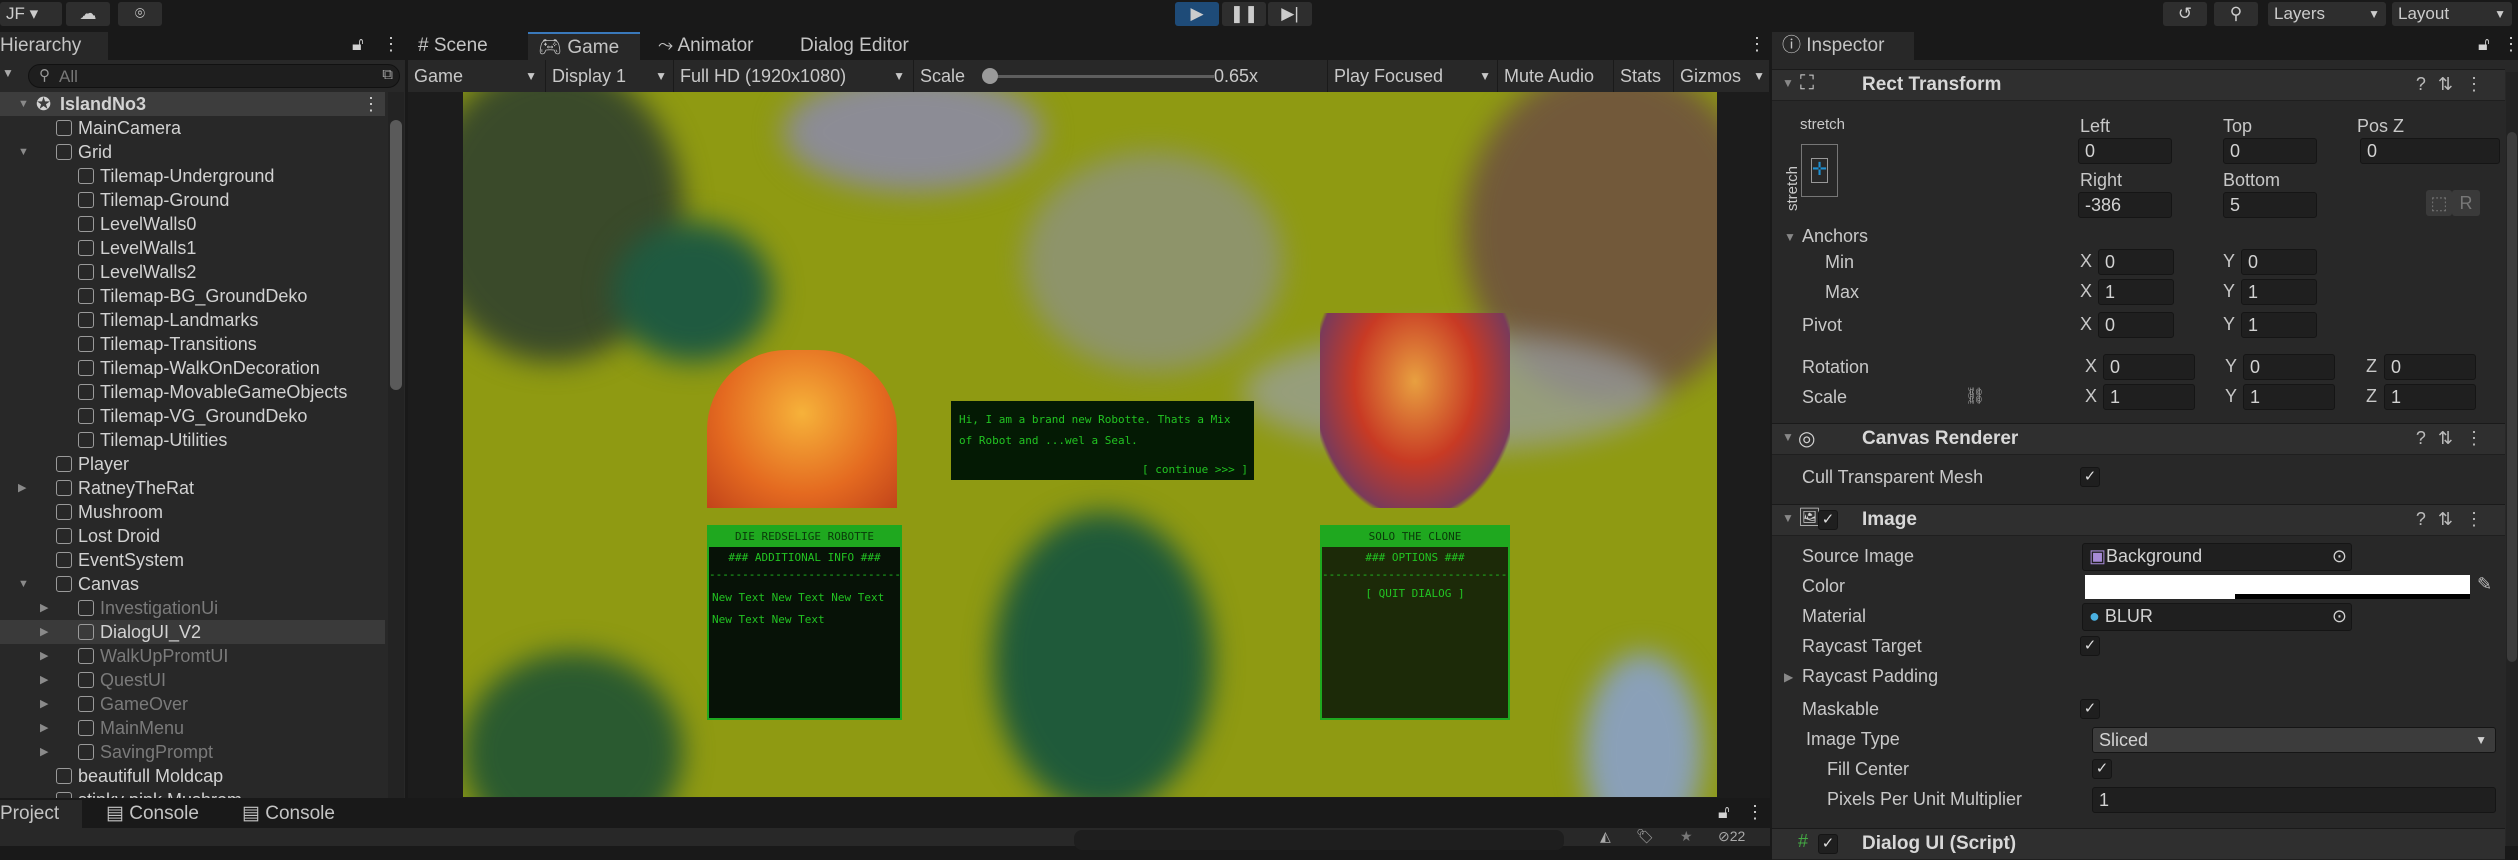 This screenshot has width=2518, height=860. I want to click on bottom-field: 5, so click(2270, 205).